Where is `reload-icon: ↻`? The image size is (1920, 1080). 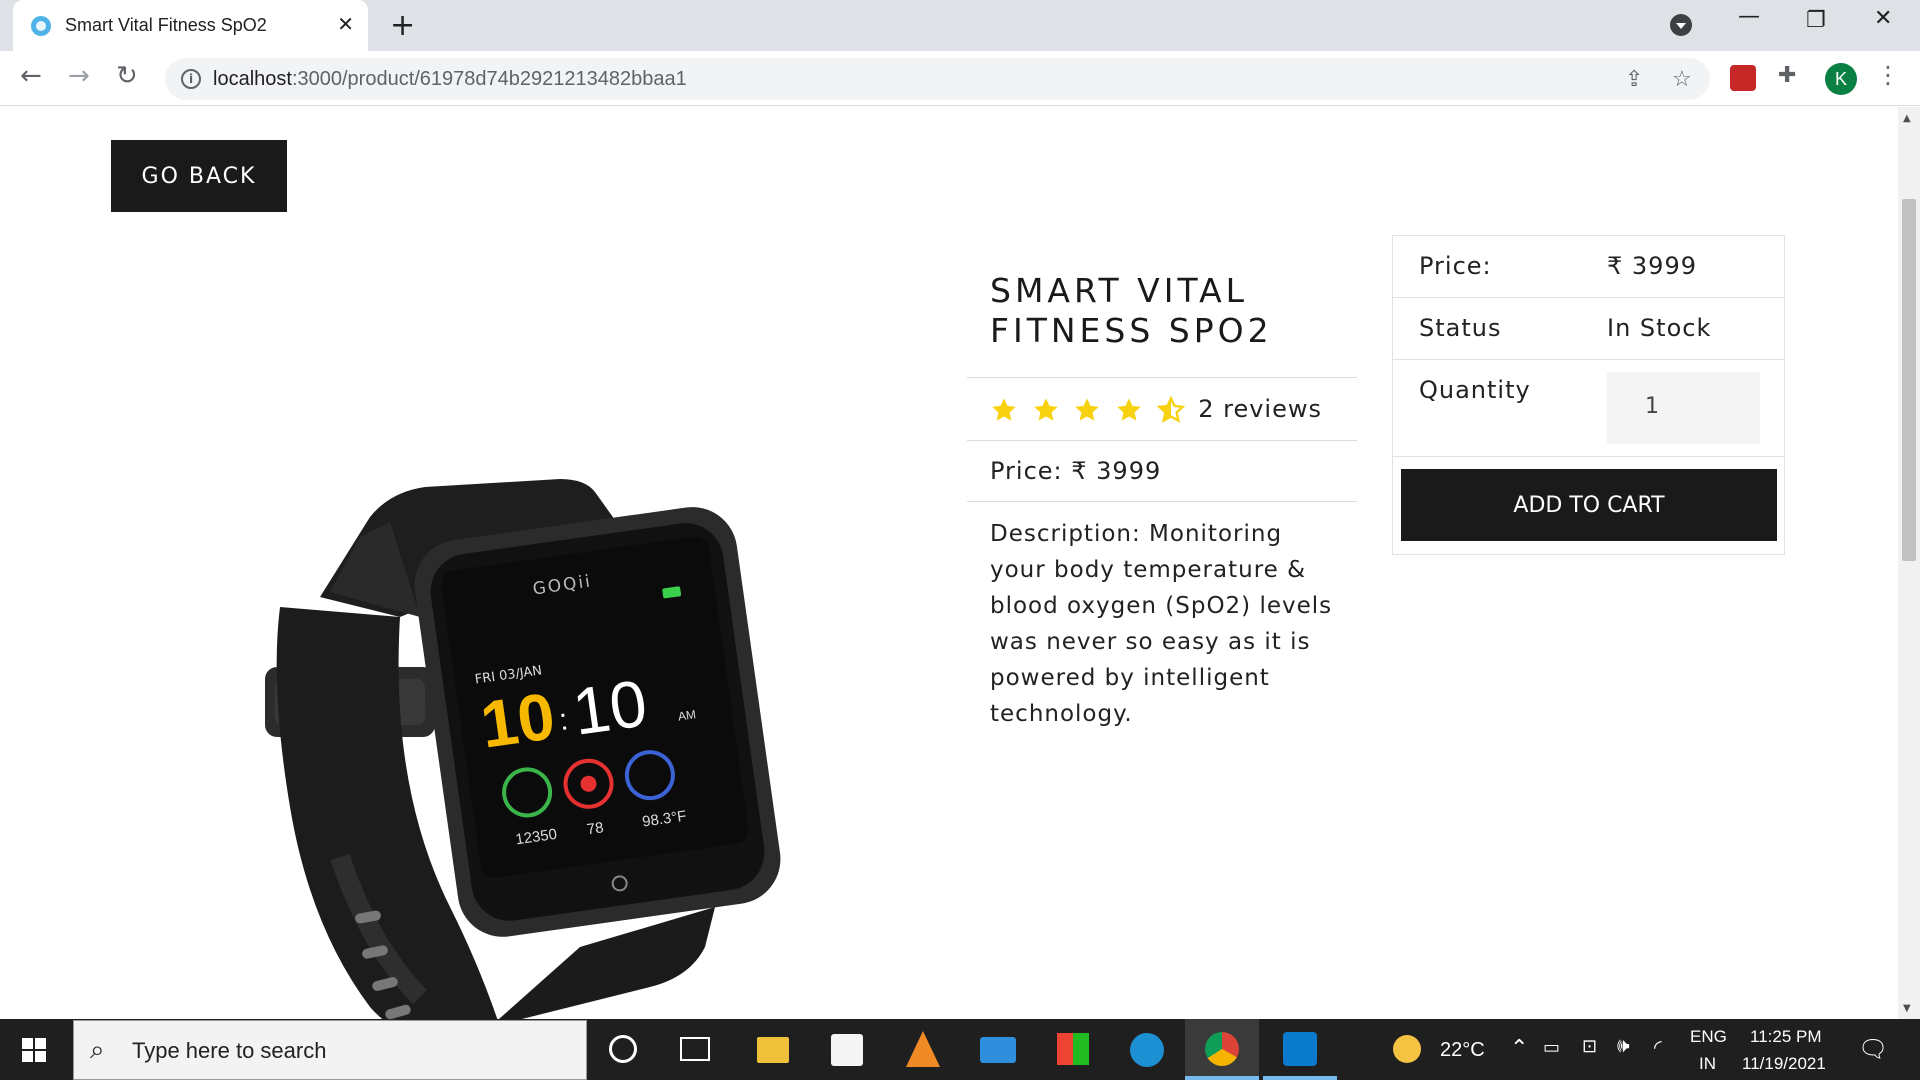
reload-icon: ↻ is located at coordinates (127, 76).